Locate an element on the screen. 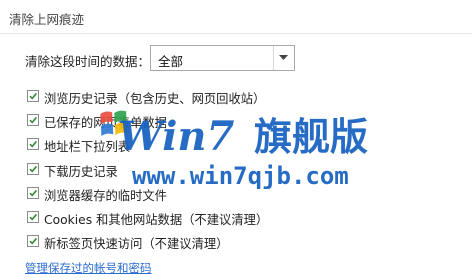 The width and height of the screenshot is (472, 280). option-label: 浏览历史记录（包含历史、网页回收站） is located at coordinates (155, 99).